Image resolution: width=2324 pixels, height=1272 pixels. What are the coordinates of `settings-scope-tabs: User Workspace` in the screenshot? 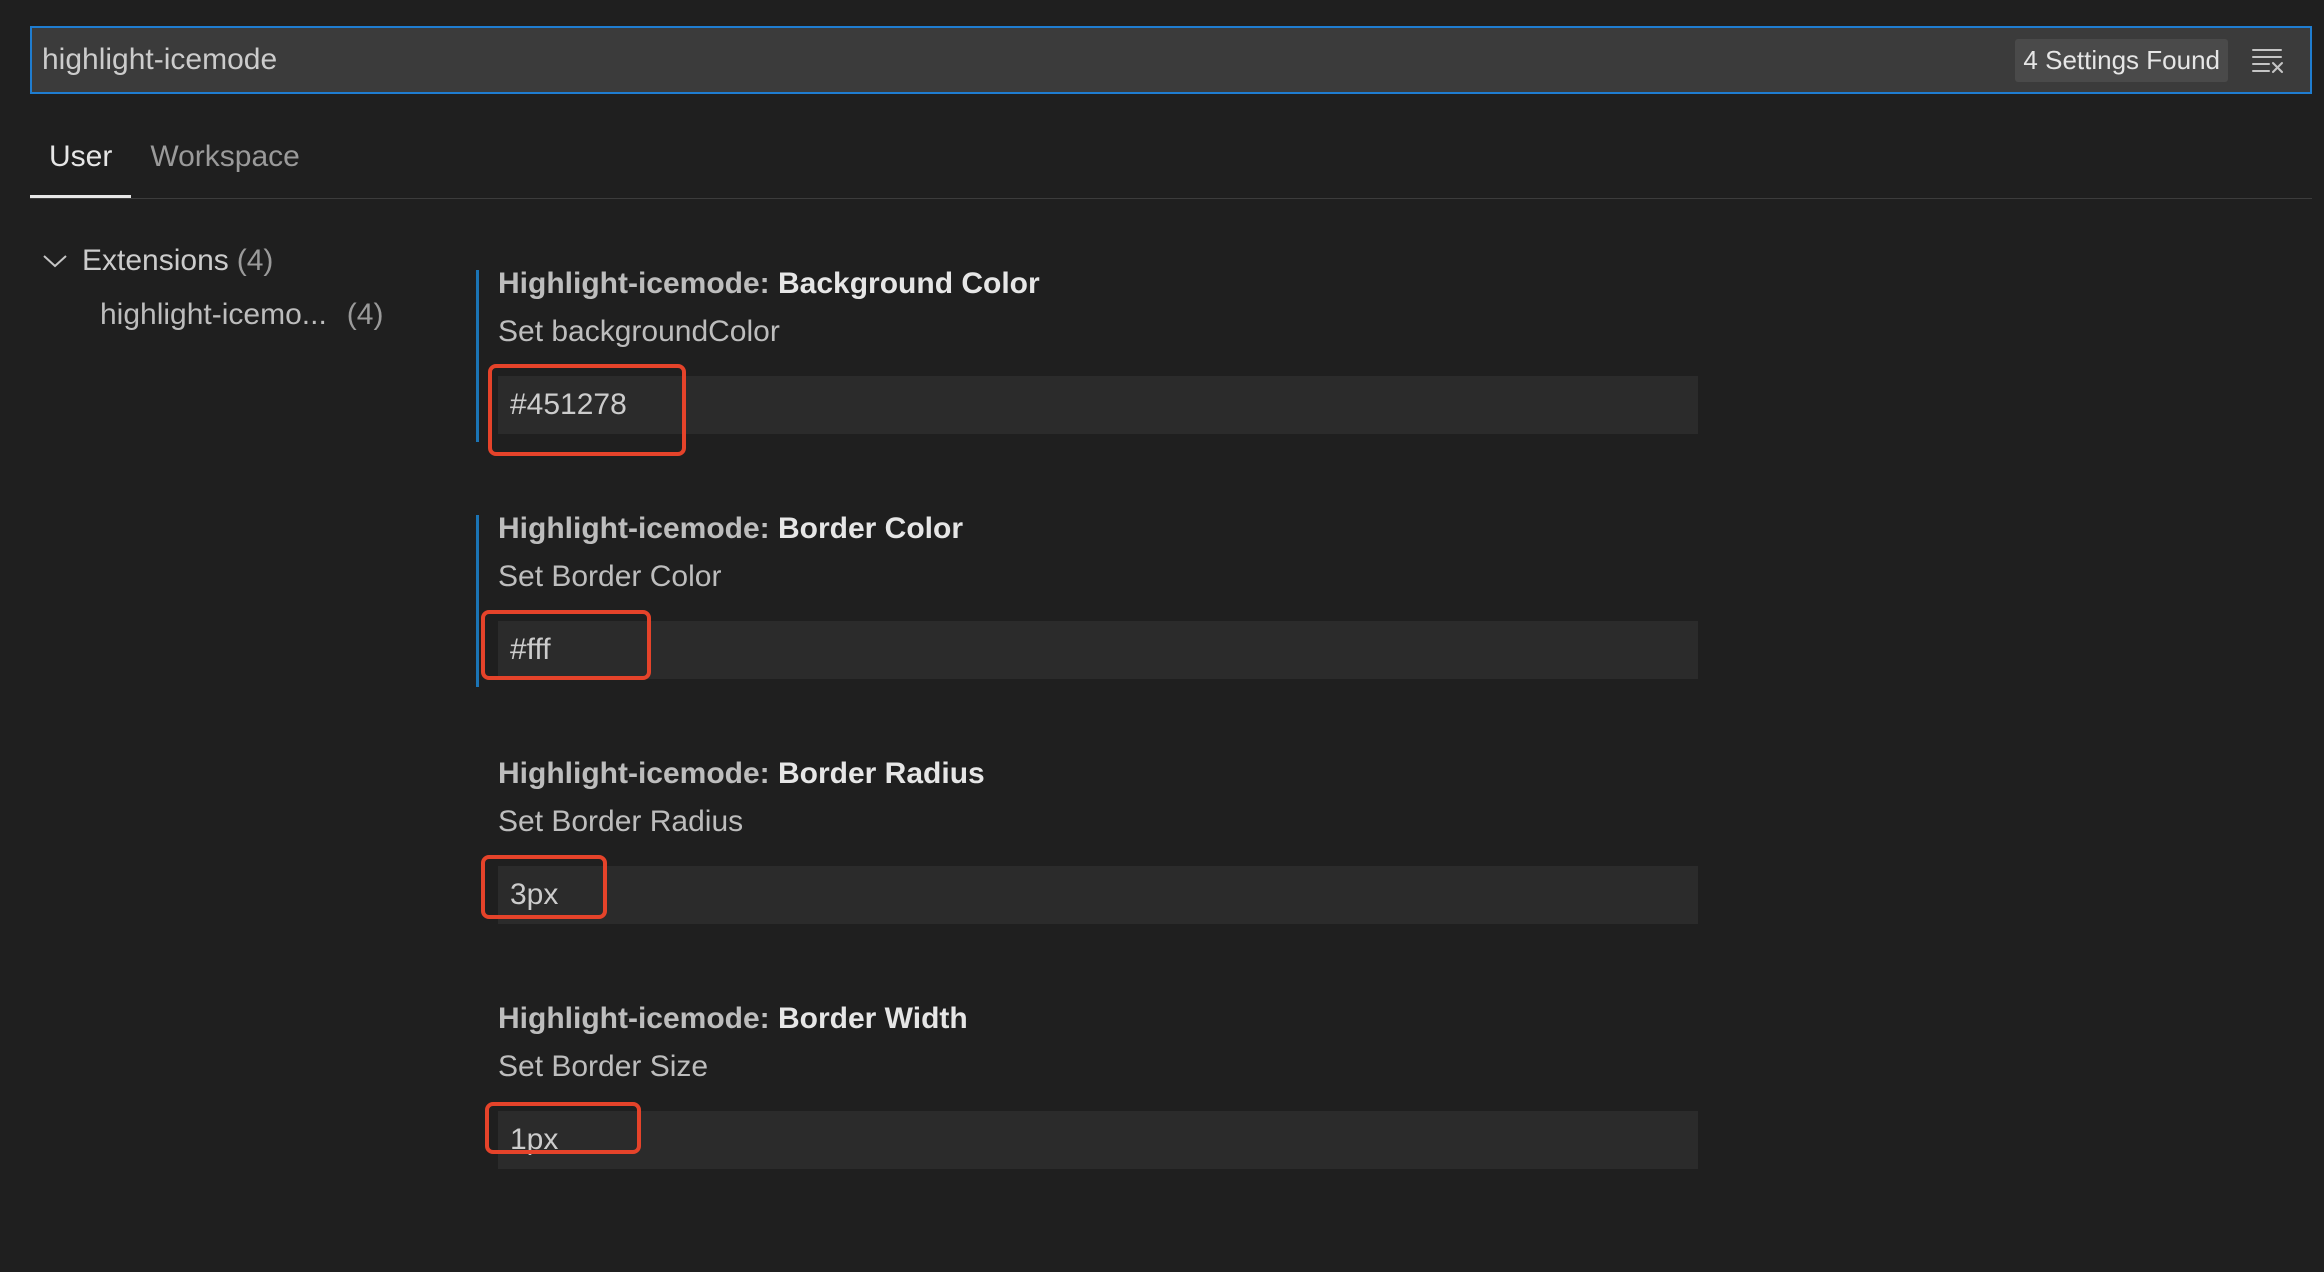 It's located at (1171, 164).